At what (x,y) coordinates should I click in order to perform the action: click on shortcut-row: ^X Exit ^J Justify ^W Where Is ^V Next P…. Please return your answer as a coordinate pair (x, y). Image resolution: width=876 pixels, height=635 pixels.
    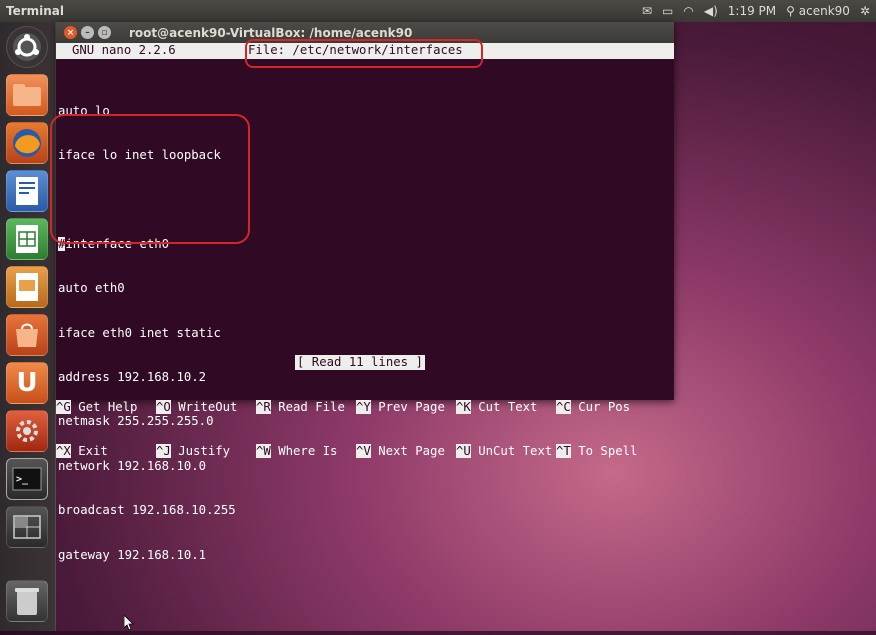
    Looking at the image, I should click on (365, 451).